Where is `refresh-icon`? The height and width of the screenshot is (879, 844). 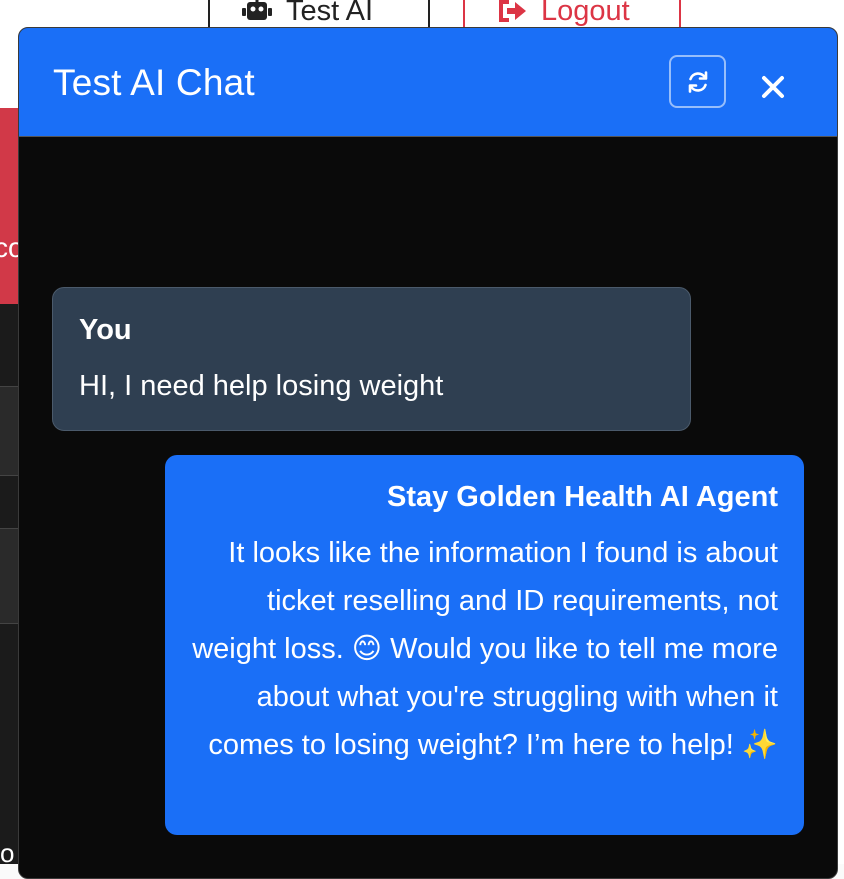 refresh-icon is located at coordinates (697, 81).